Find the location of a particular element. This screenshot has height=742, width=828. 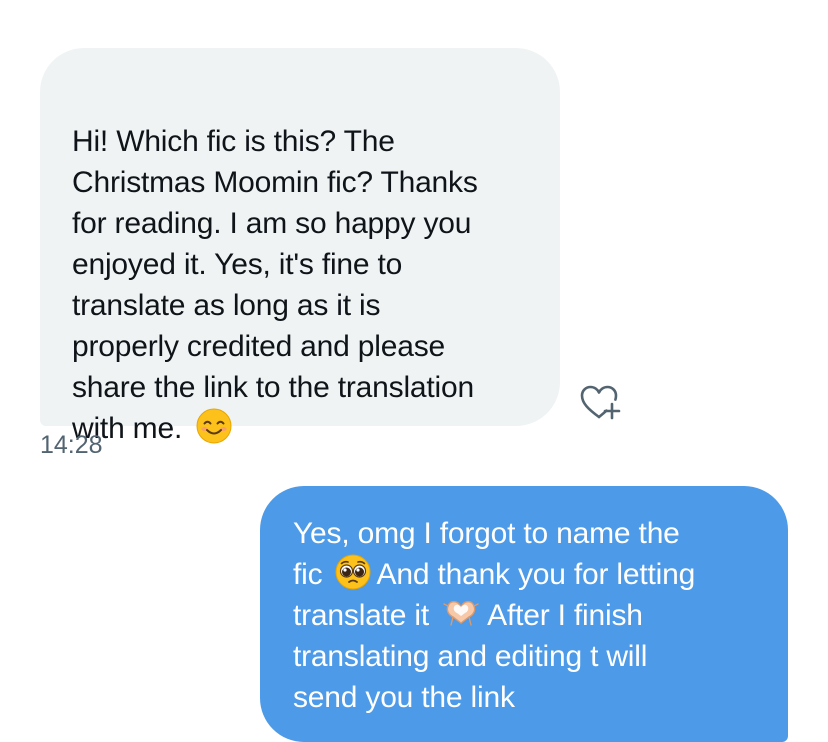

pleading-face-emoji is located at coordinates (353, 572).